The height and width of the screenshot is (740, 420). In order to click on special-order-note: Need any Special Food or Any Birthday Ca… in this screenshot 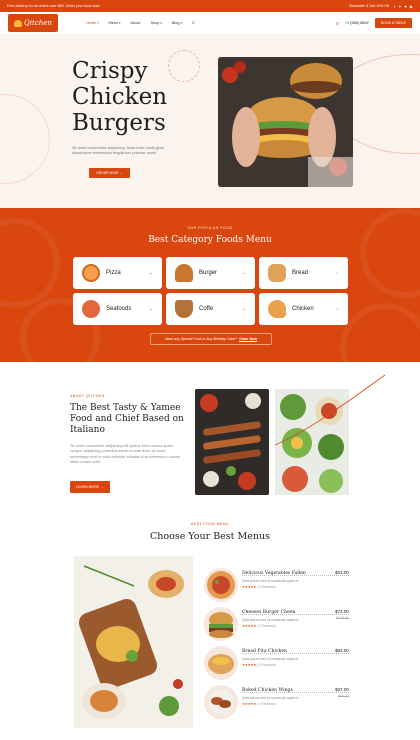, I will do `click(211, 339)`.